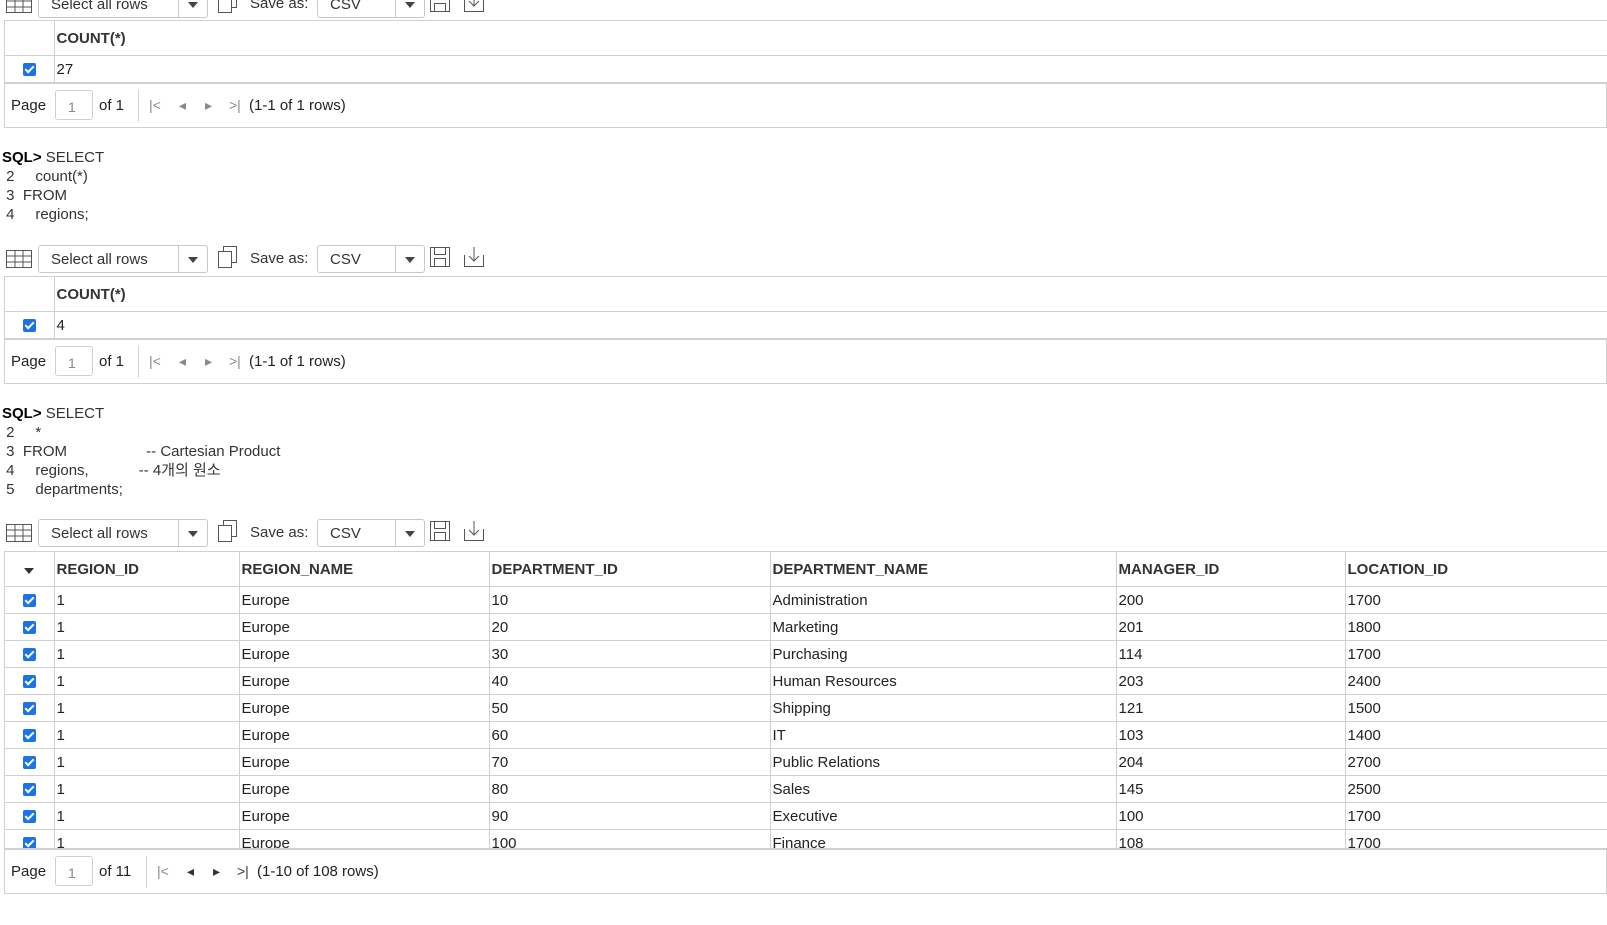 The image size is (1607, 925). I want to click on table-row: 1 Europe 20 Marketing 201 1800, so click(806, 627).